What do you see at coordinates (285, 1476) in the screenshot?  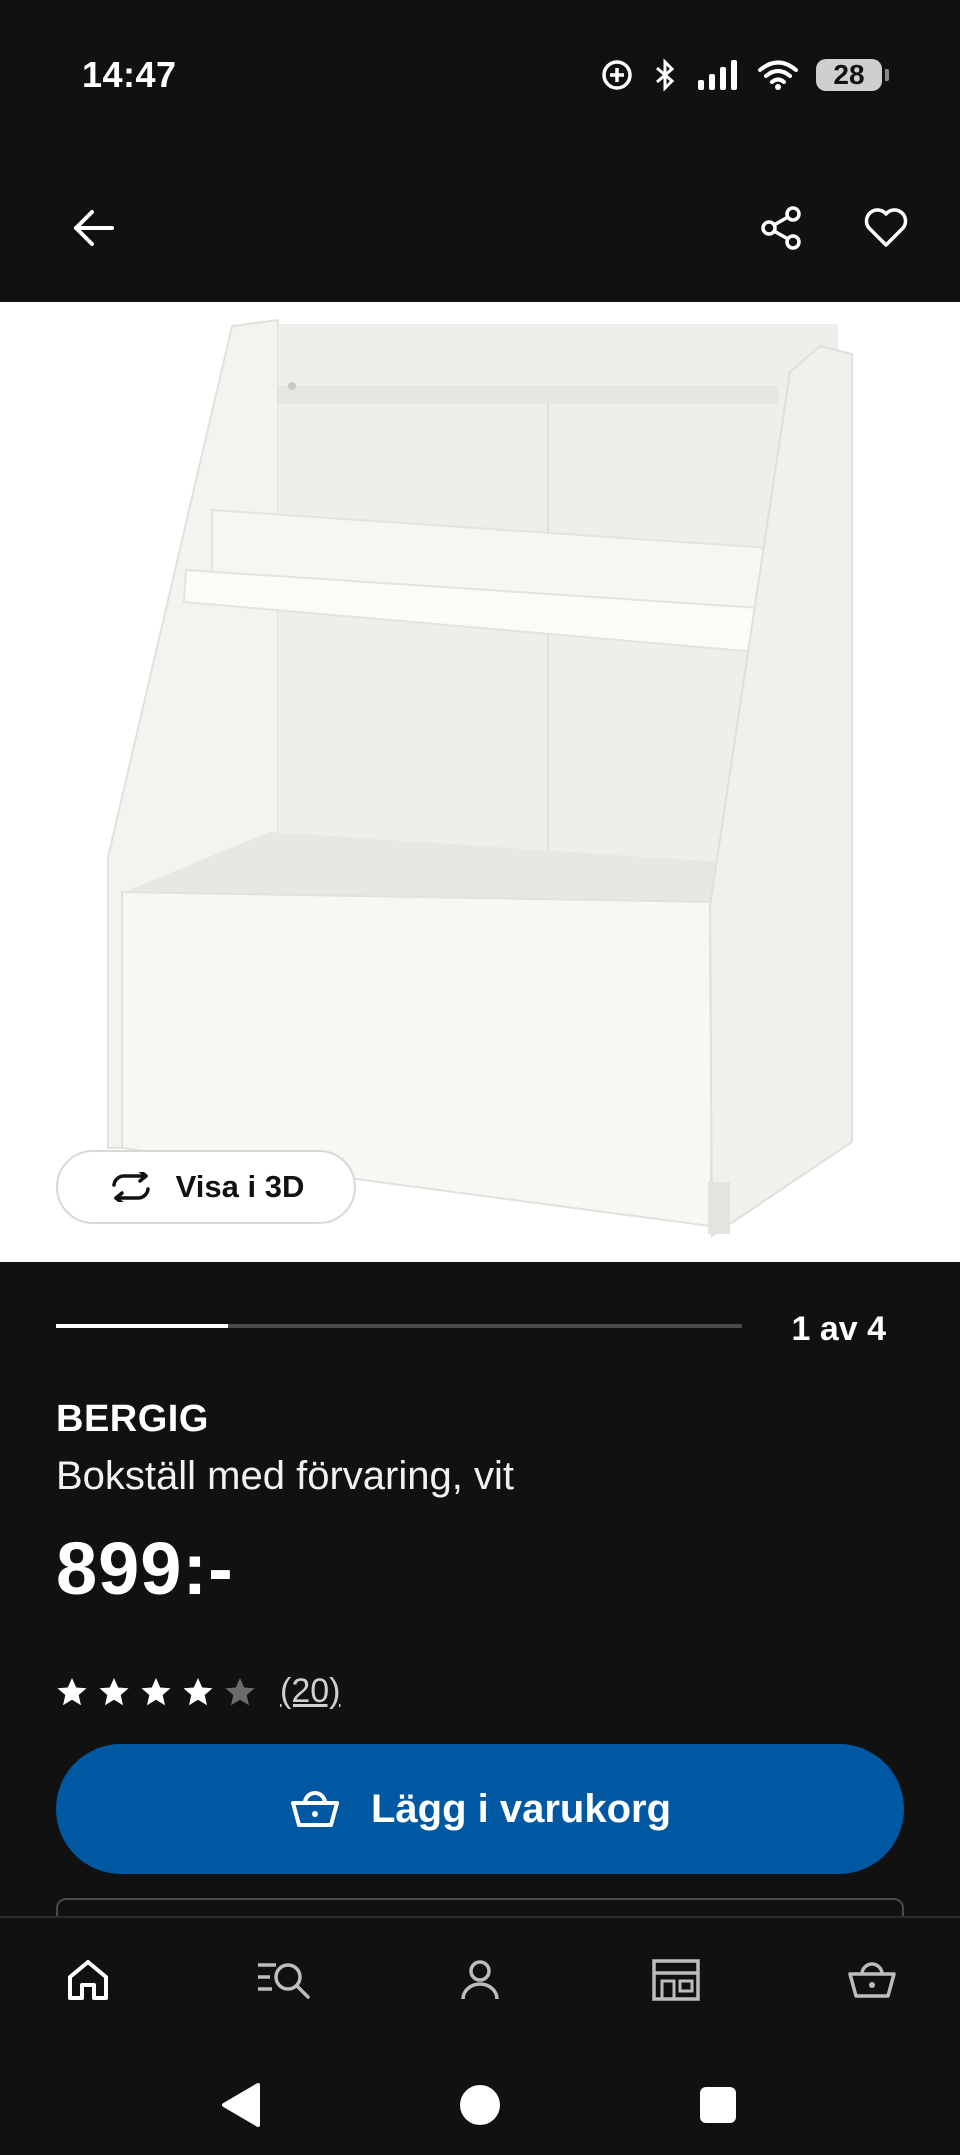 I see `product-description: Bokställ med förvaring, vit` at bounding box center [285, 1476].